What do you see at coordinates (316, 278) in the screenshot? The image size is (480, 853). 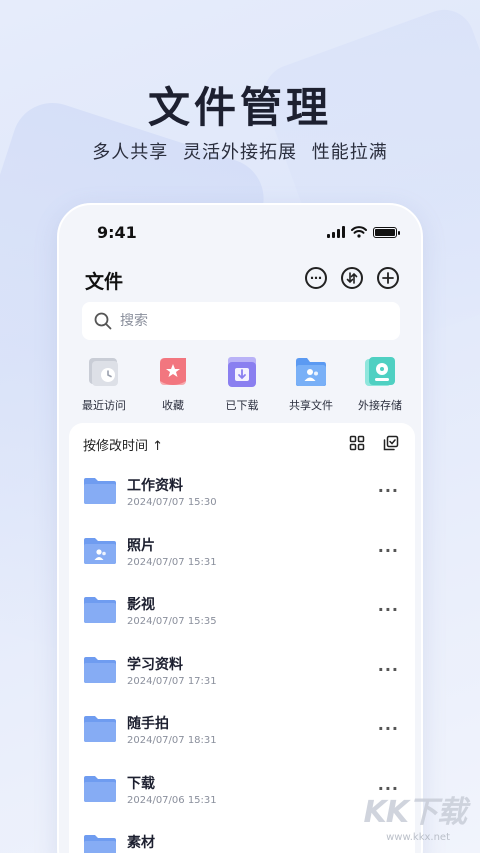 I see `more-circle-icon: ⋯` at bounding box center [316, 278].